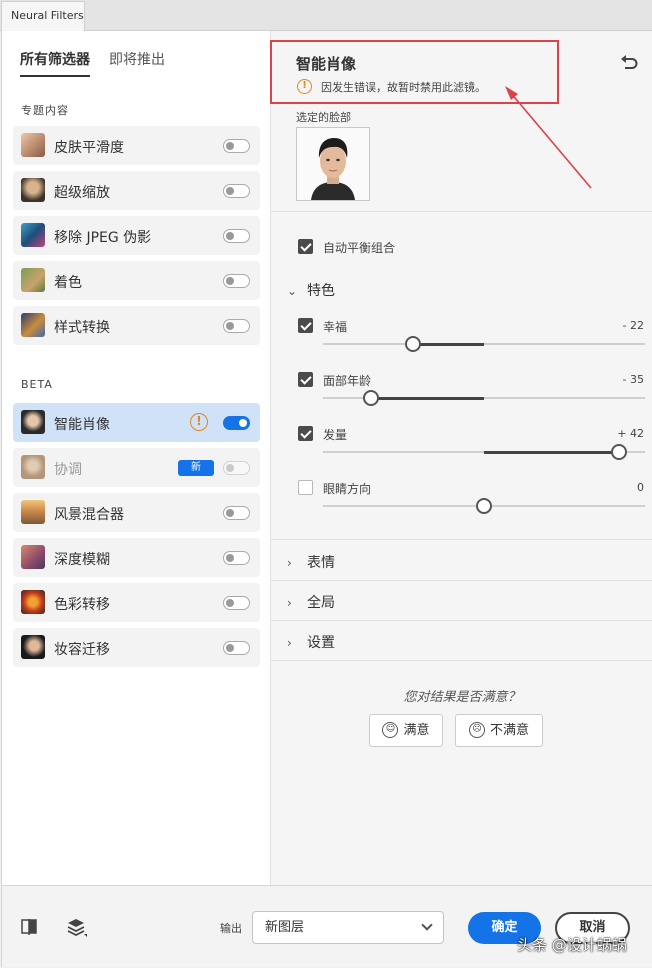  I want to click on group-label: 特色, so click(321, 291).